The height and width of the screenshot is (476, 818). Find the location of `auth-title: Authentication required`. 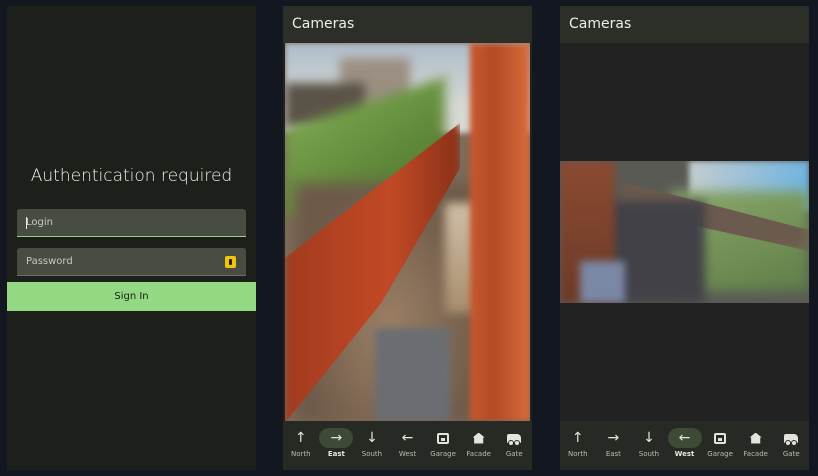

auth-title: Authentication required is located at coordinates (131, 176).